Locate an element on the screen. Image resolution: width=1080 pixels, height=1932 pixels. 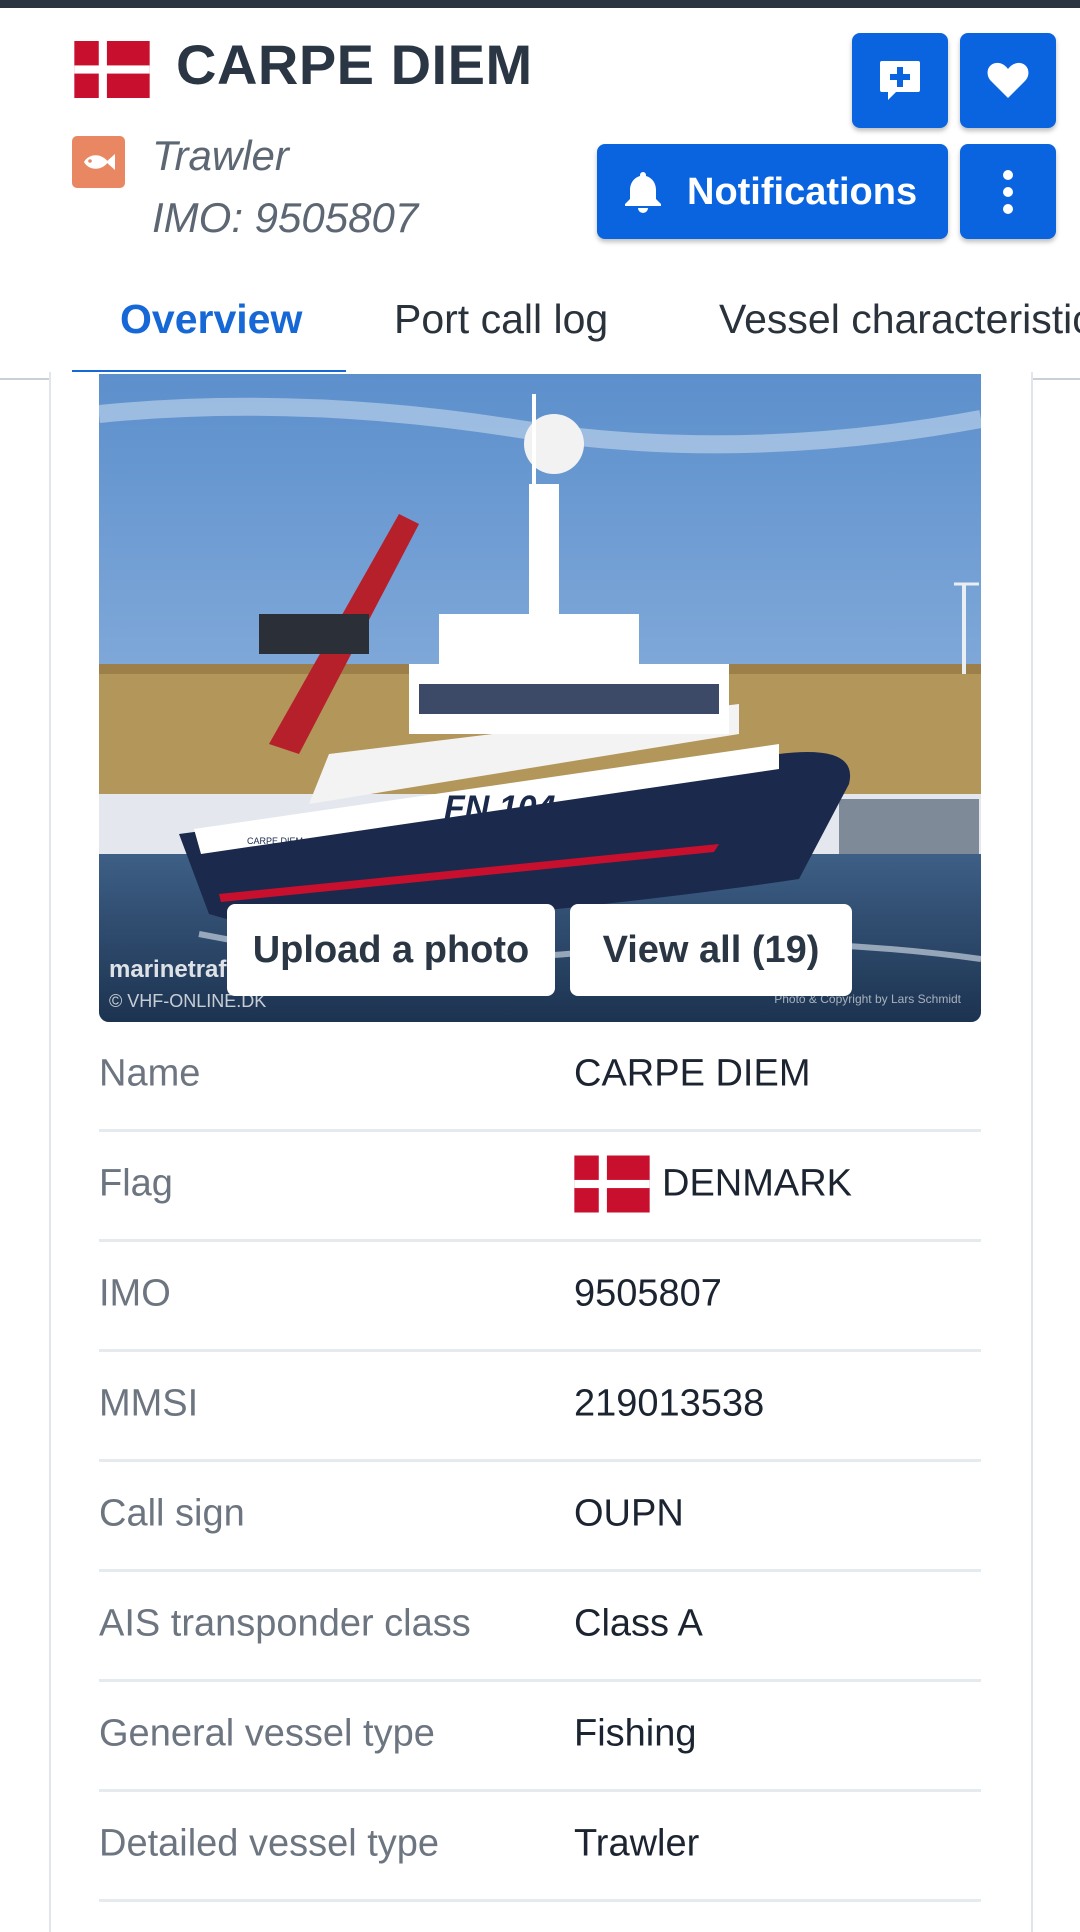
hull-name-text: CARPE DIEM is located at coordinates (275, 841).